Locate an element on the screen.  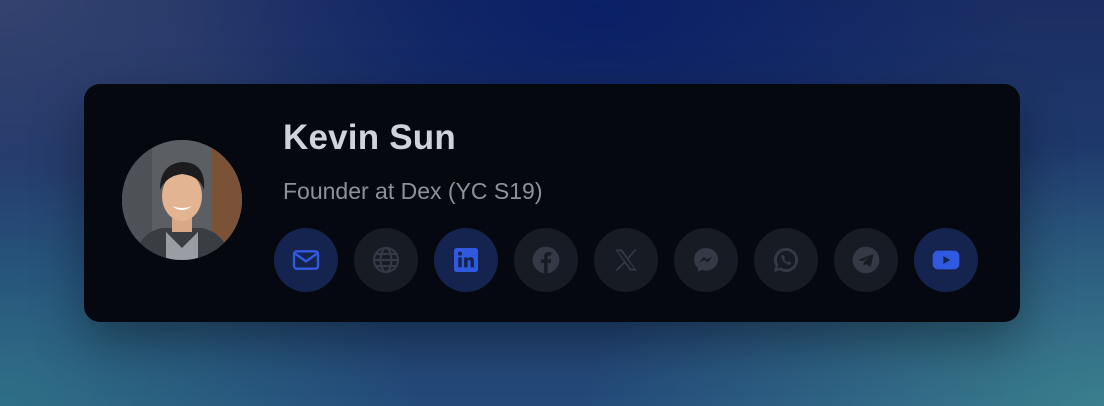
profile-name: Kevin Sun is located at coordinates (369, 137).